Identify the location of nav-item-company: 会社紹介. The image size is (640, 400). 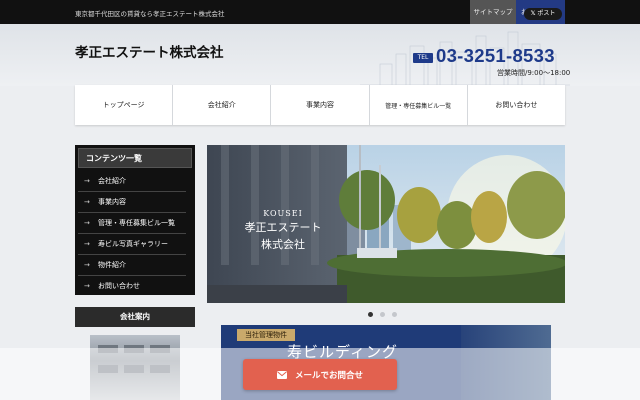
(222, 105).